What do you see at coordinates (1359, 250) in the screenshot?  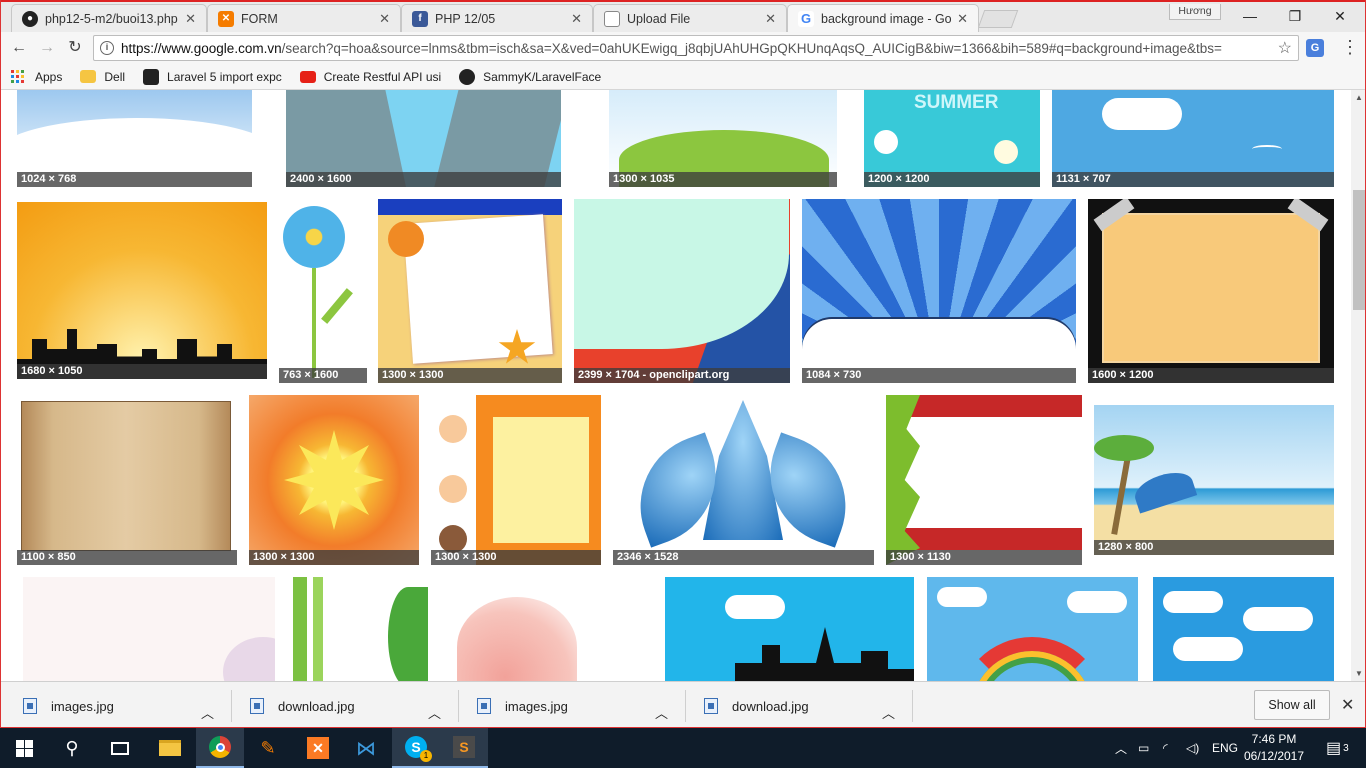 I see `scrollbar-thumb` at bounding box center [1359, 250].